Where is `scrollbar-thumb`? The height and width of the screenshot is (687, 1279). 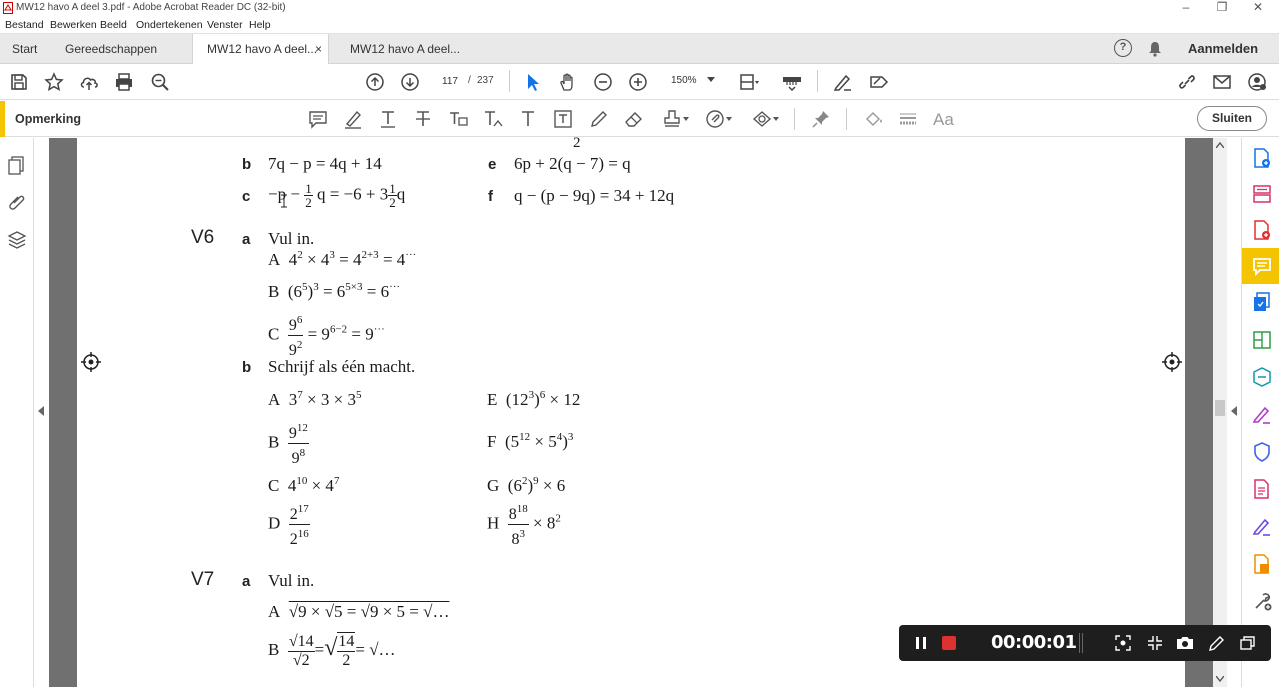
scrollbar-thumb is located at coordinates (1220, 408).